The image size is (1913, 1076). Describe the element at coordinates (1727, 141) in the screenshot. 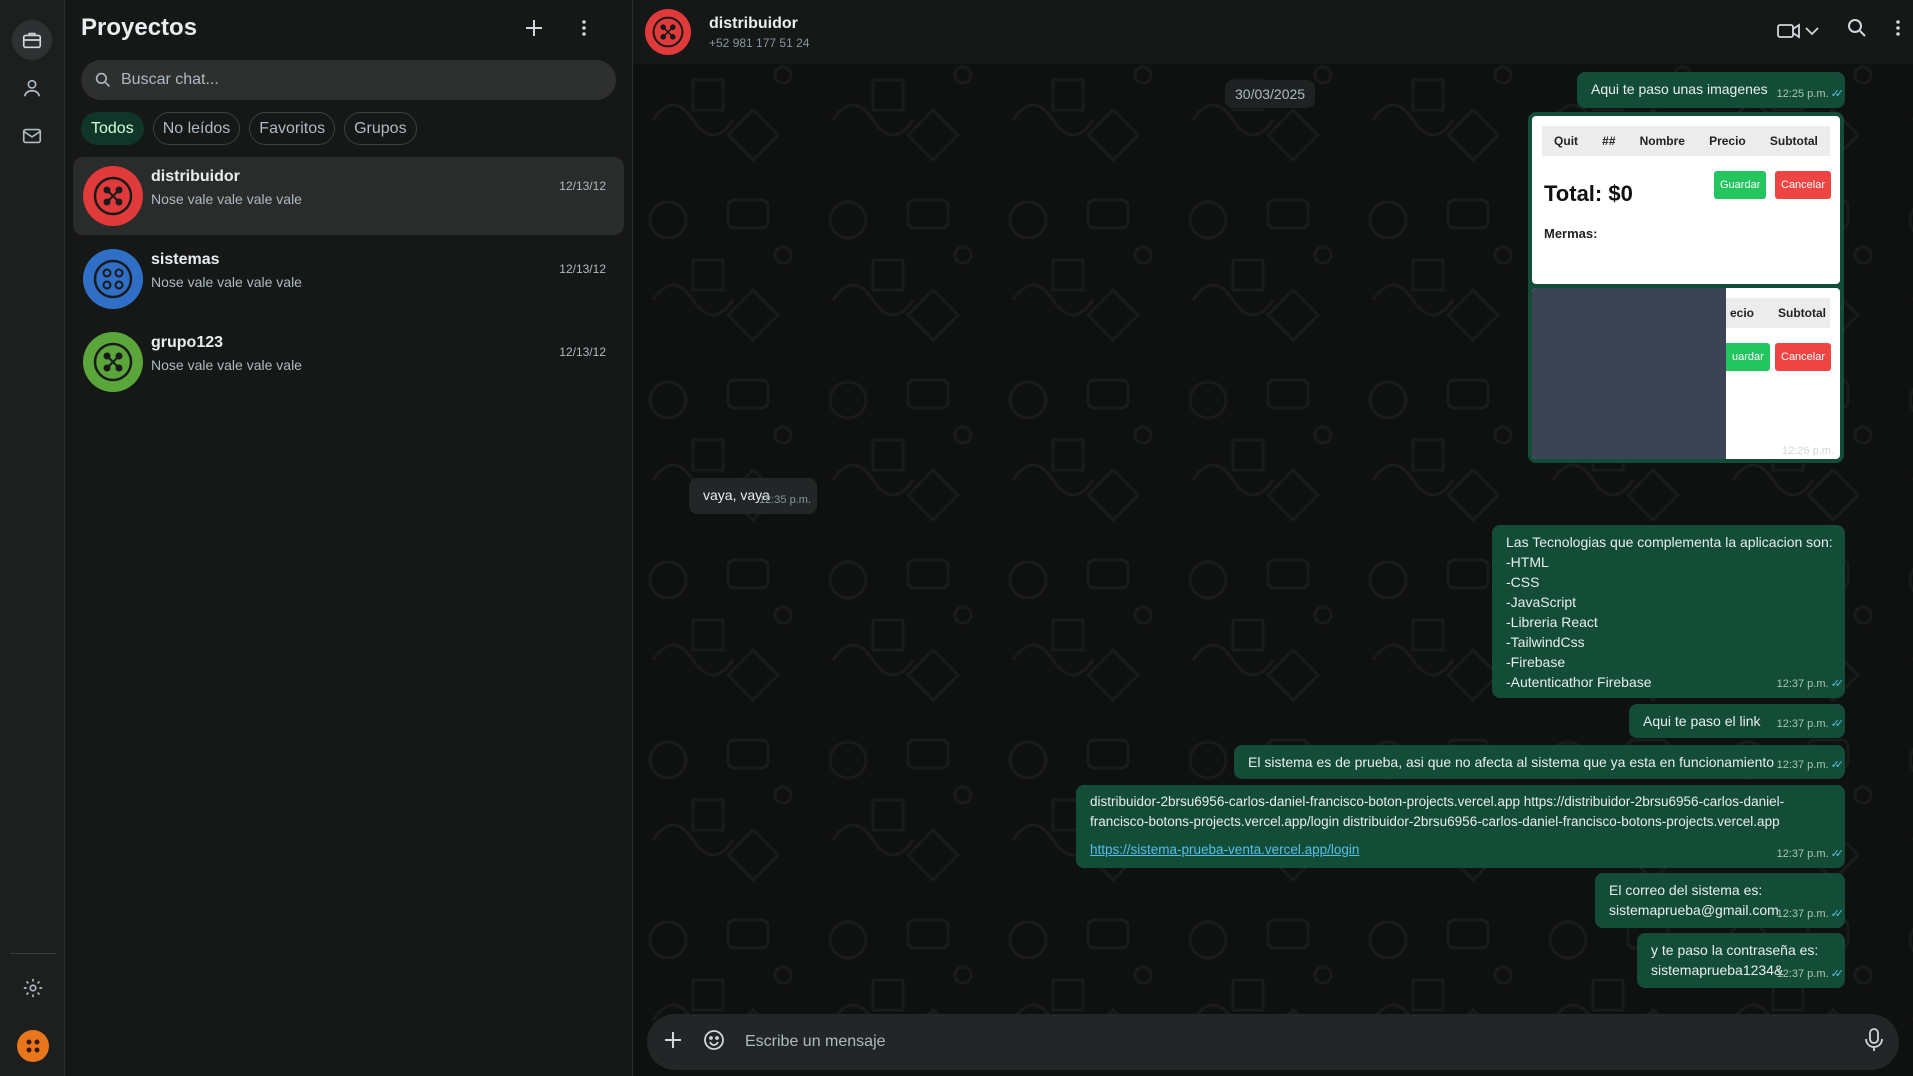

I see `column-header: Precio` at that location.